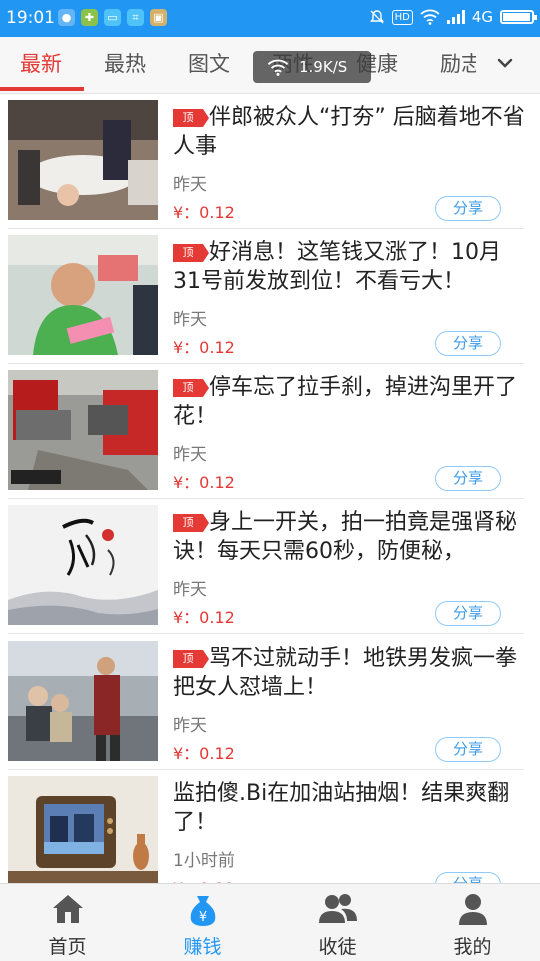  I want to click on mute-bell-icon, so click(376, 17).